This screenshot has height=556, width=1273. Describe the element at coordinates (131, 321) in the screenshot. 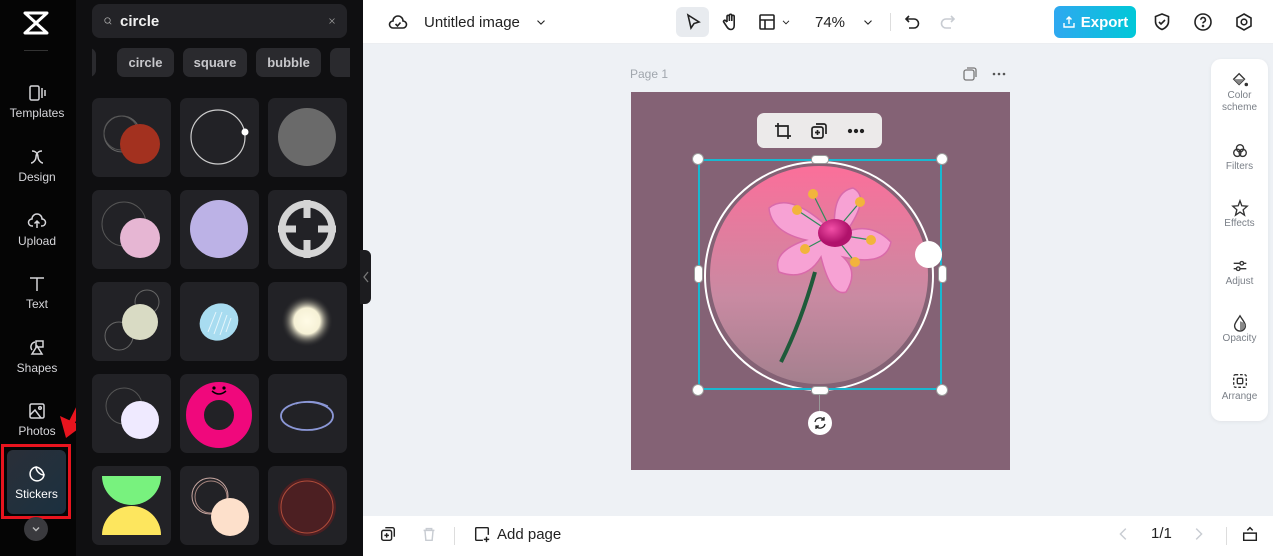

I see `sticker-sage-circles` at that location.